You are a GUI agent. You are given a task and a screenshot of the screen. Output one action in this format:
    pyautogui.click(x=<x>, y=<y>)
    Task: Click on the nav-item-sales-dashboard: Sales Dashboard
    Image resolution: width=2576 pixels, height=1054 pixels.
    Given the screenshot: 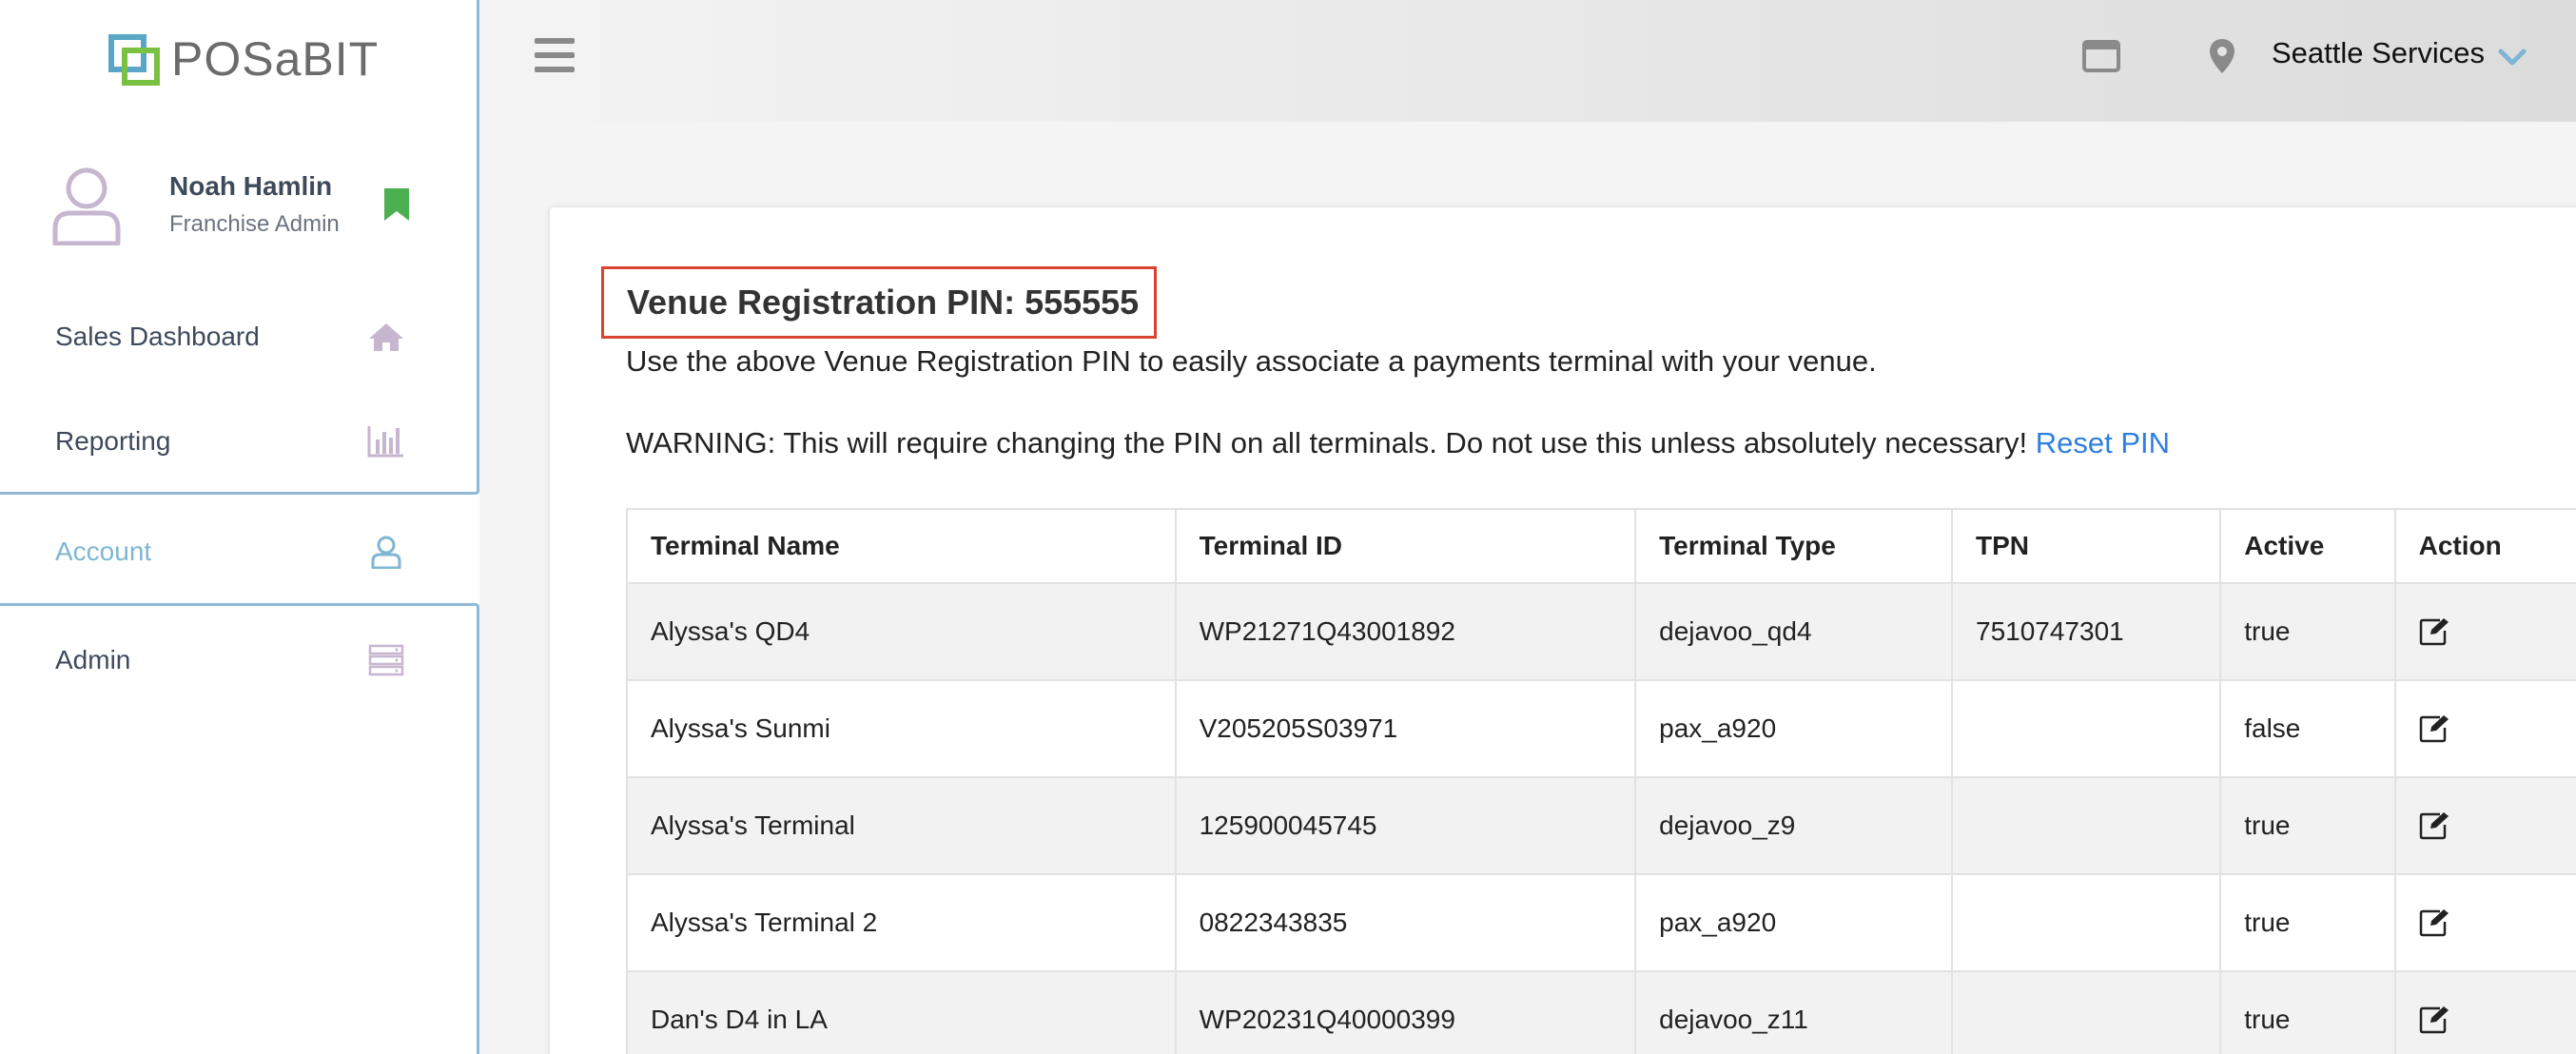 What is the action you would take?
    pyautogui.click(x=238, y=337)
    